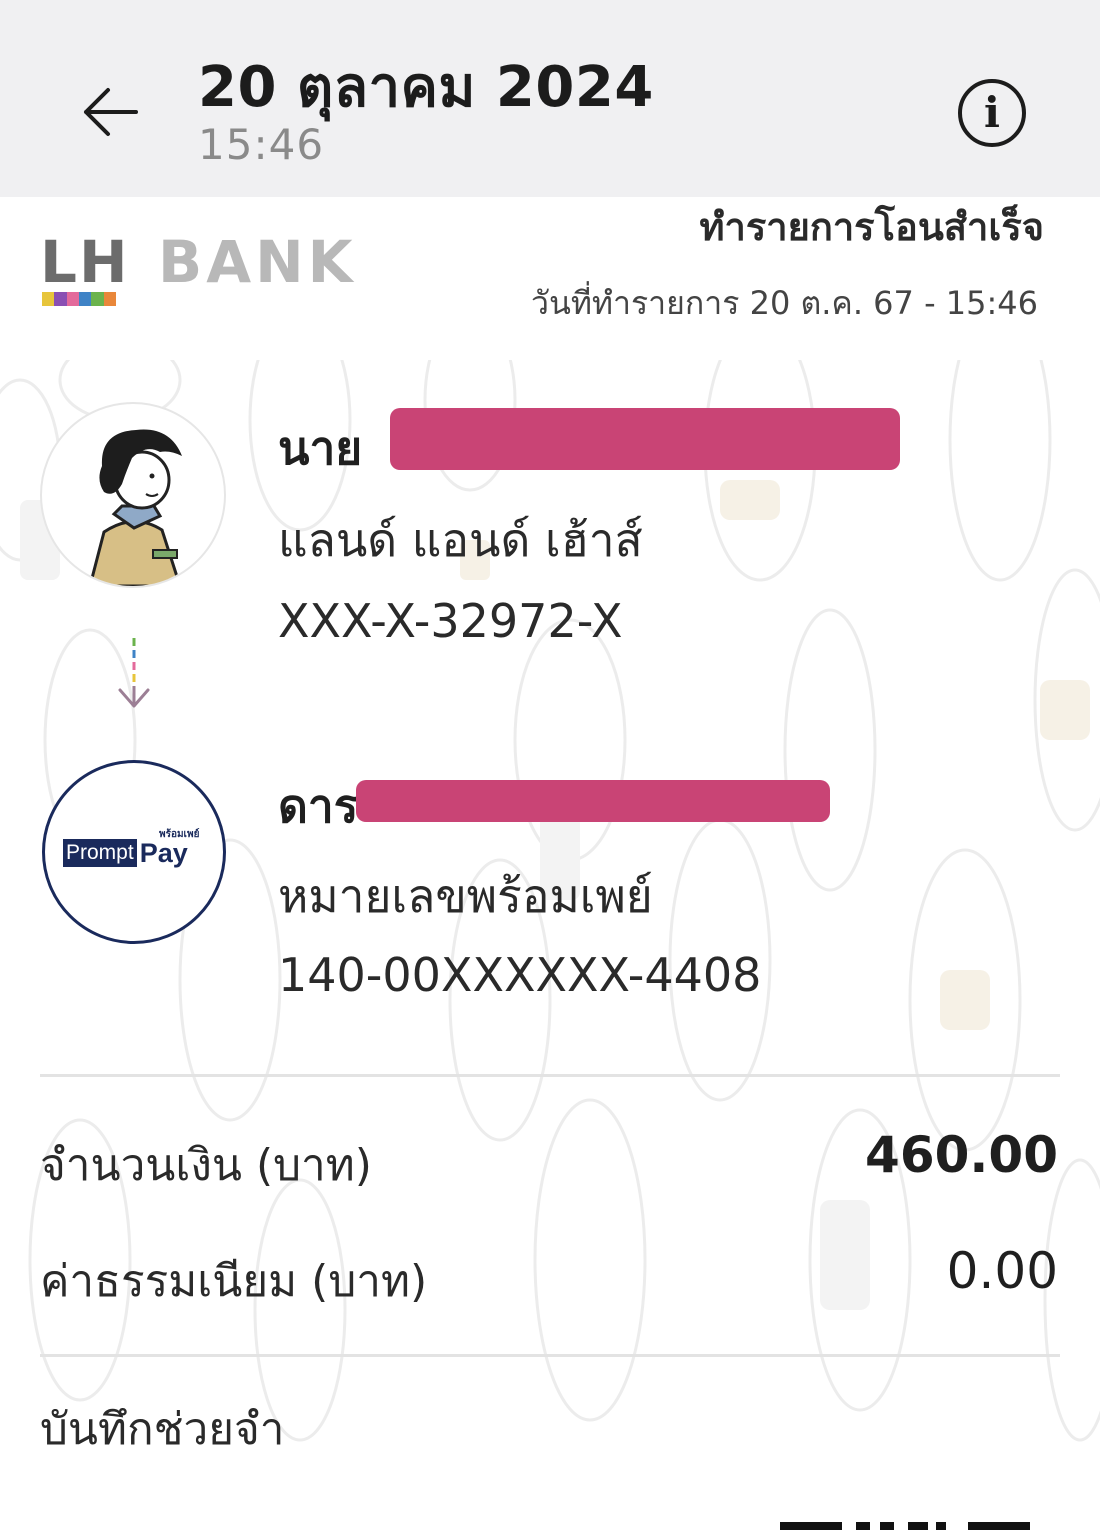 Image resolution: width=1100 pixels, height=1530 pixels. I want to click on promptpay-logo-pay: Pay, so click(163, 853).